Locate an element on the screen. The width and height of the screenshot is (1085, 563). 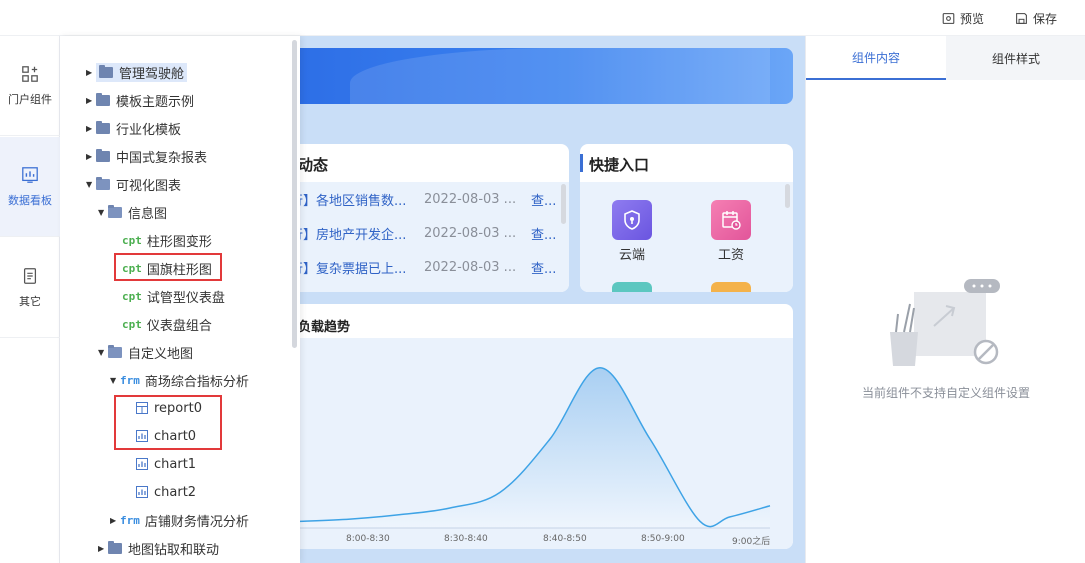
save-button: 保存 is located at coordinates (1036, 18).